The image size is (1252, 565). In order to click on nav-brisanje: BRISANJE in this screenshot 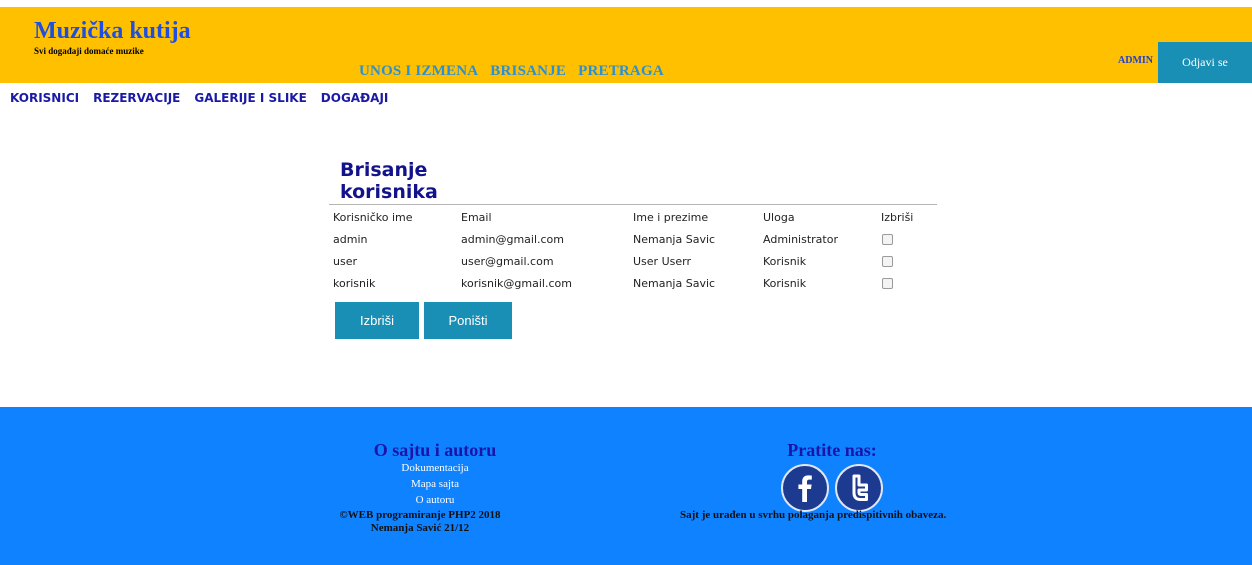, I will do `click(528, 71)`.